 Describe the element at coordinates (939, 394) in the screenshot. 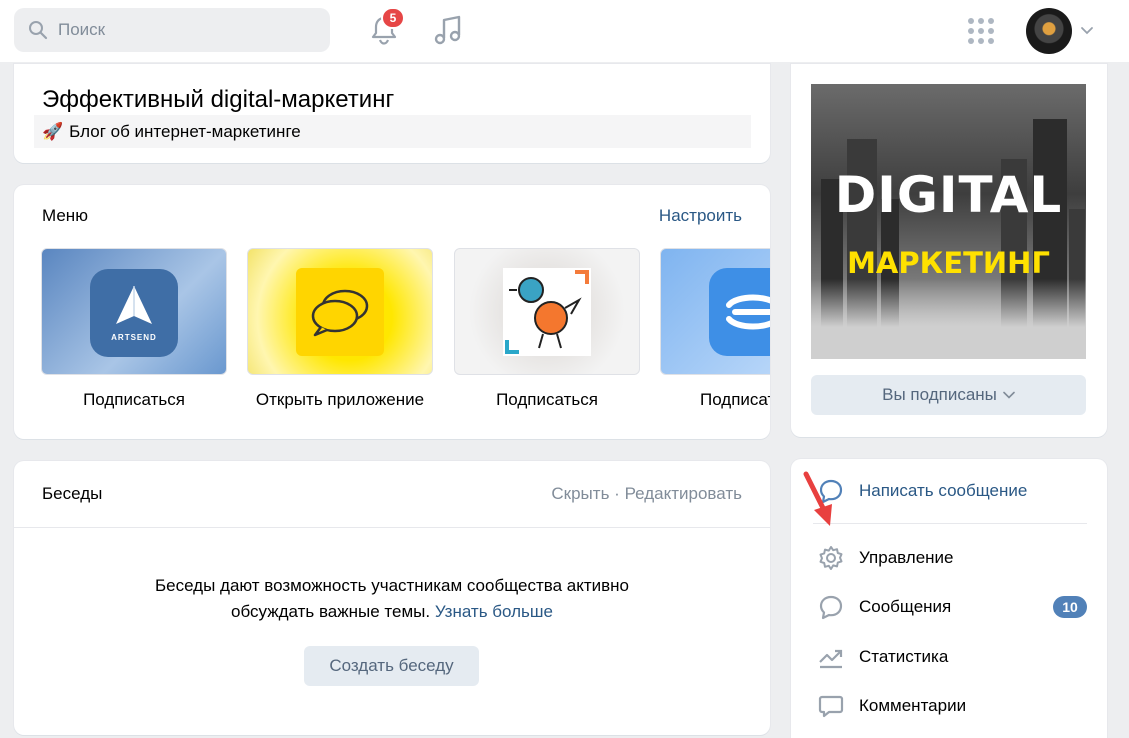

I see `subscribed-label: Вы подписаны` at that location.